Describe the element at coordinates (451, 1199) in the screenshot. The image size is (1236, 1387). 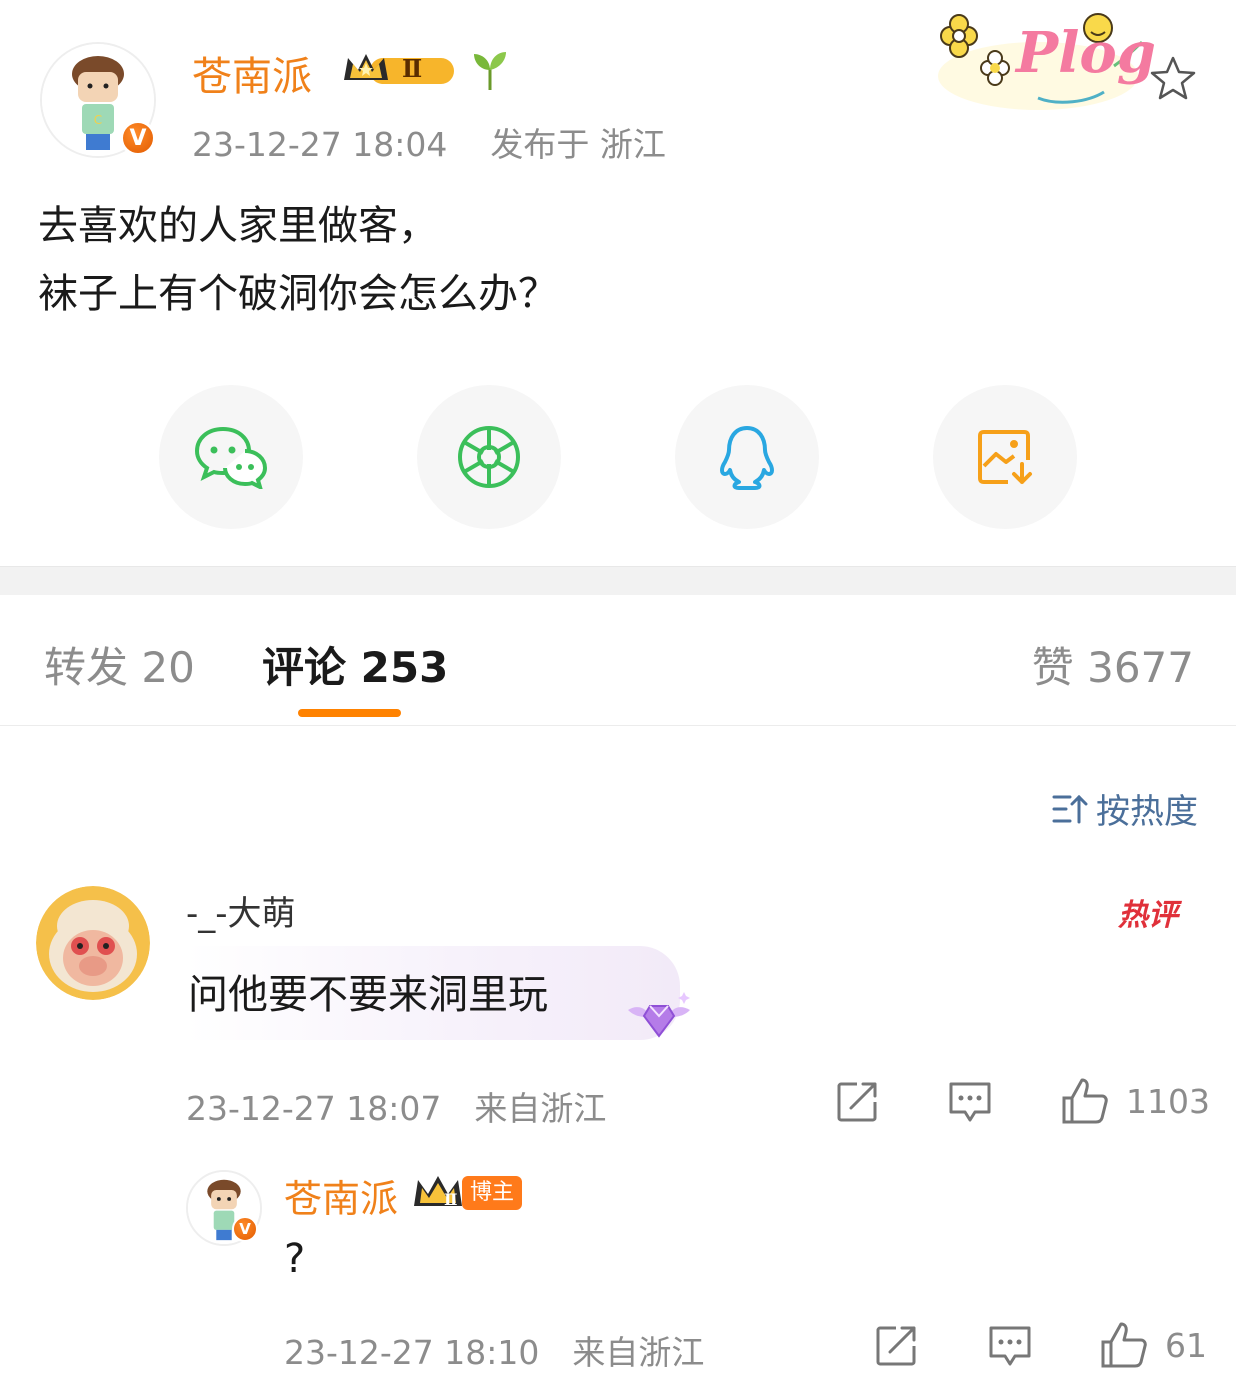
I see `reply-level-number: Ⅱ` at that location.